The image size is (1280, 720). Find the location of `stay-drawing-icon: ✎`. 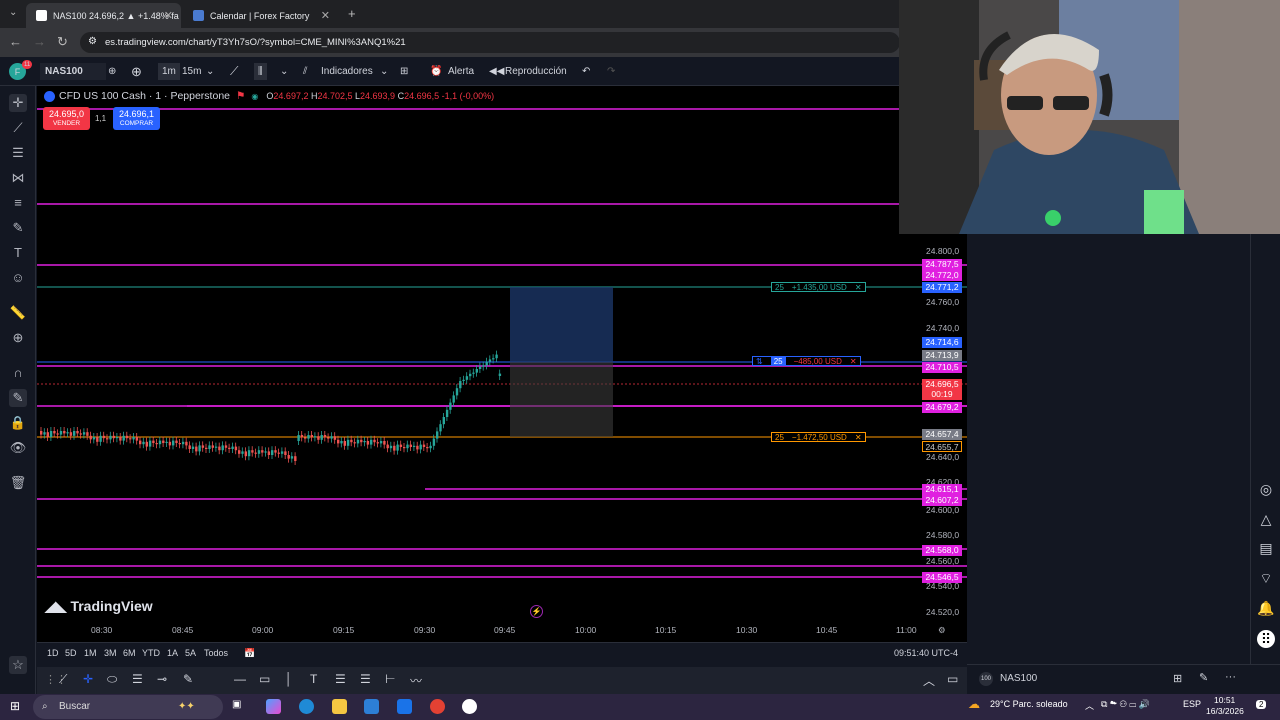

stay-drawing-icon: ✎ is located at coordinates (18, 398).